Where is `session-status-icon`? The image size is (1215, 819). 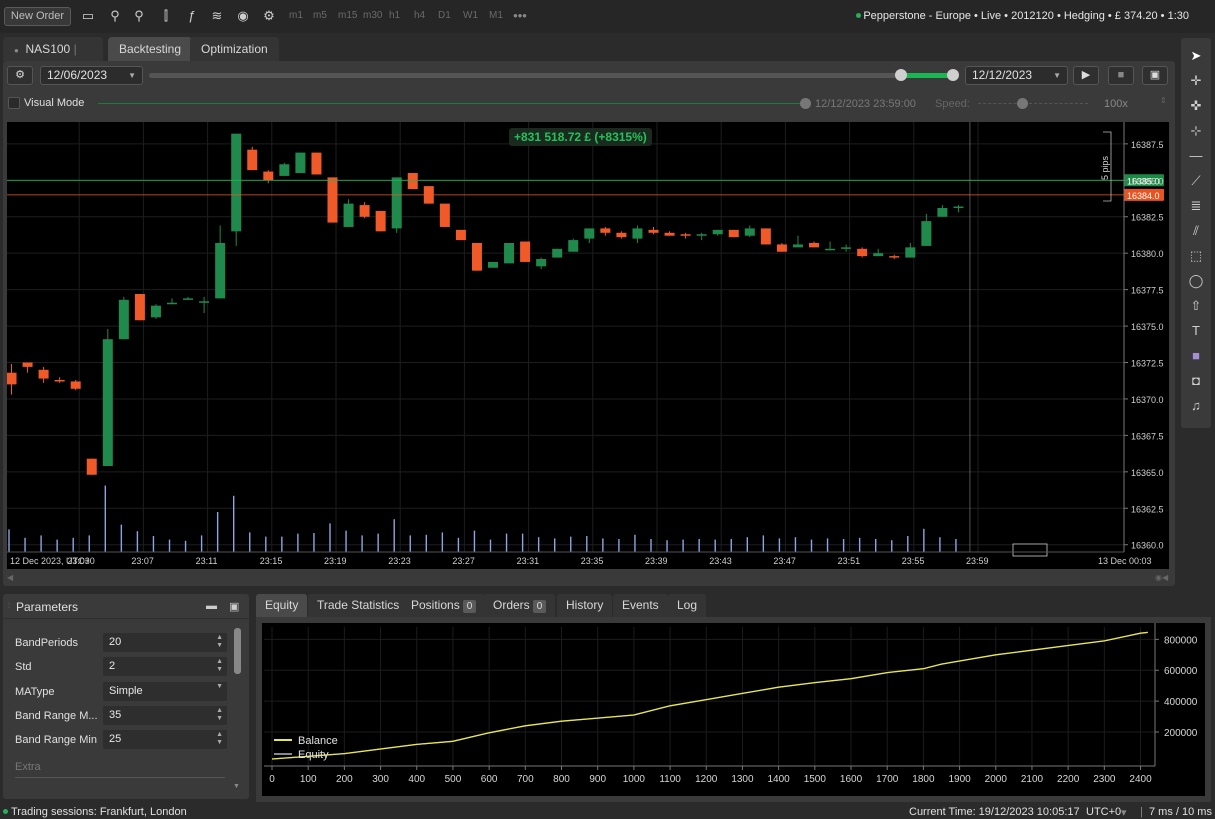
session-status-icon is located at coordinates (5, 811).